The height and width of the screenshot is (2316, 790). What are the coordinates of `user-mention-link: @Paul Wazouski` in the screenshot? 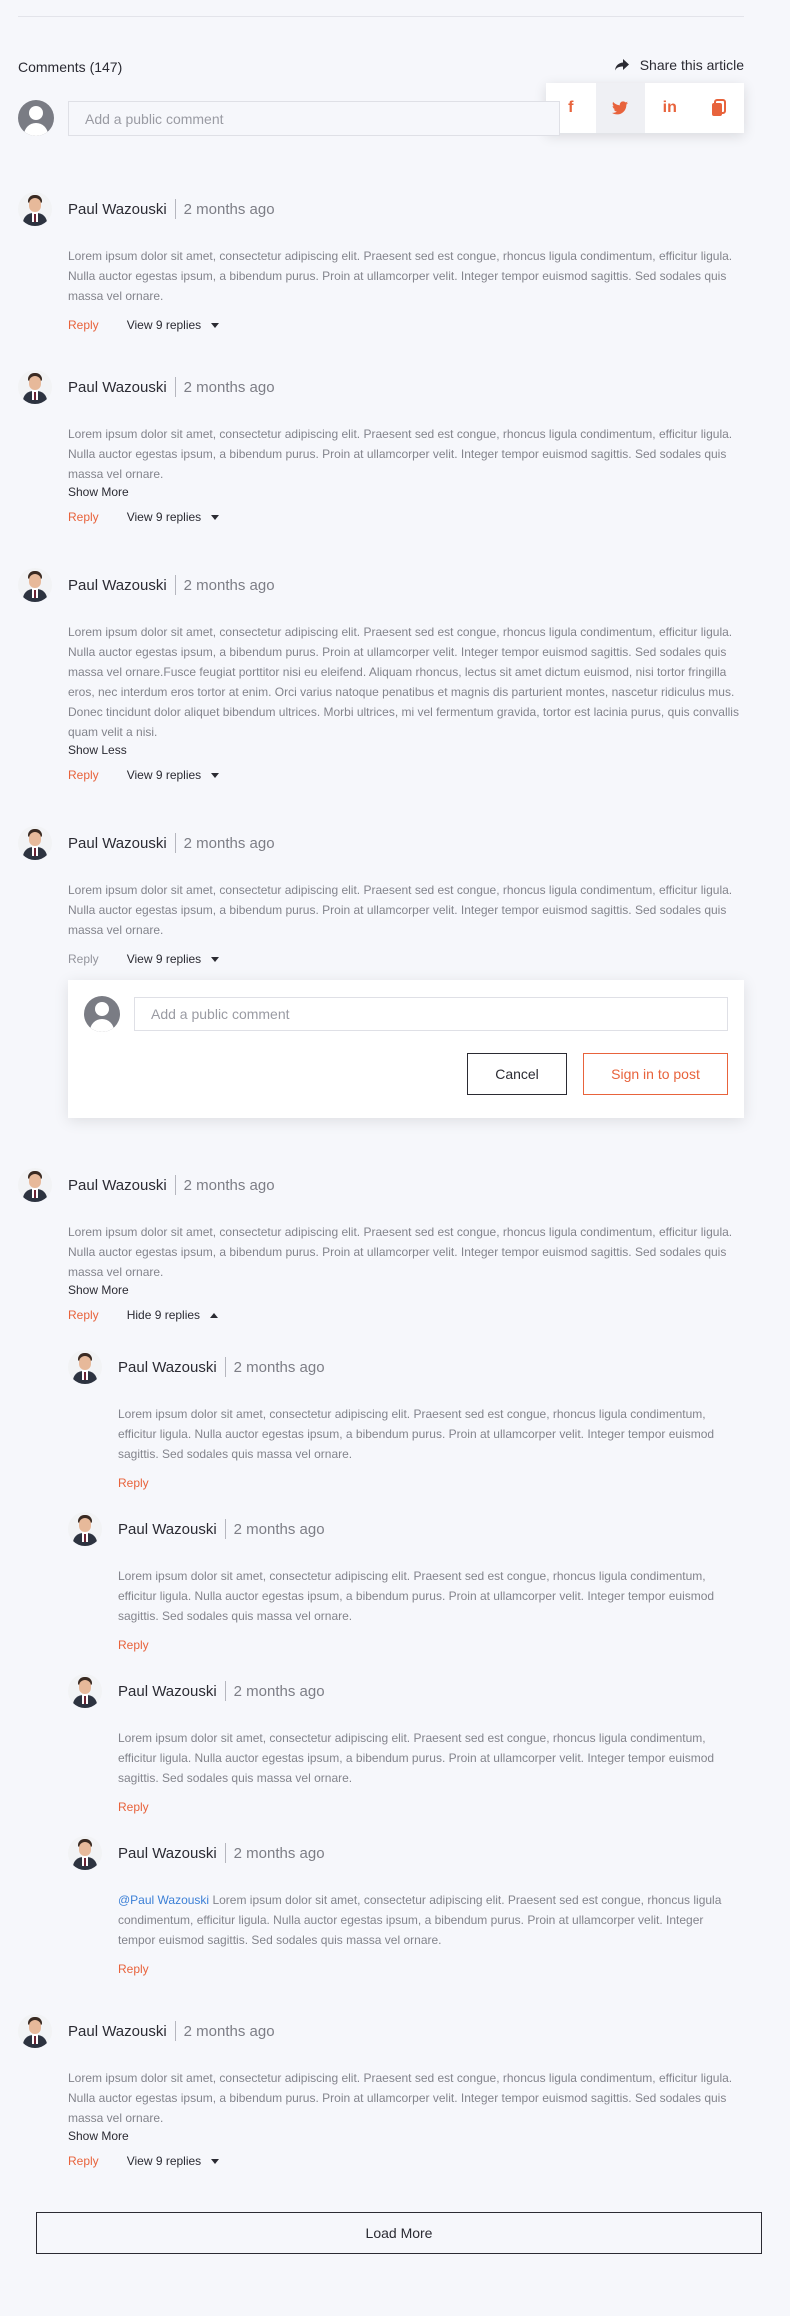 It's located at (163, 1900).